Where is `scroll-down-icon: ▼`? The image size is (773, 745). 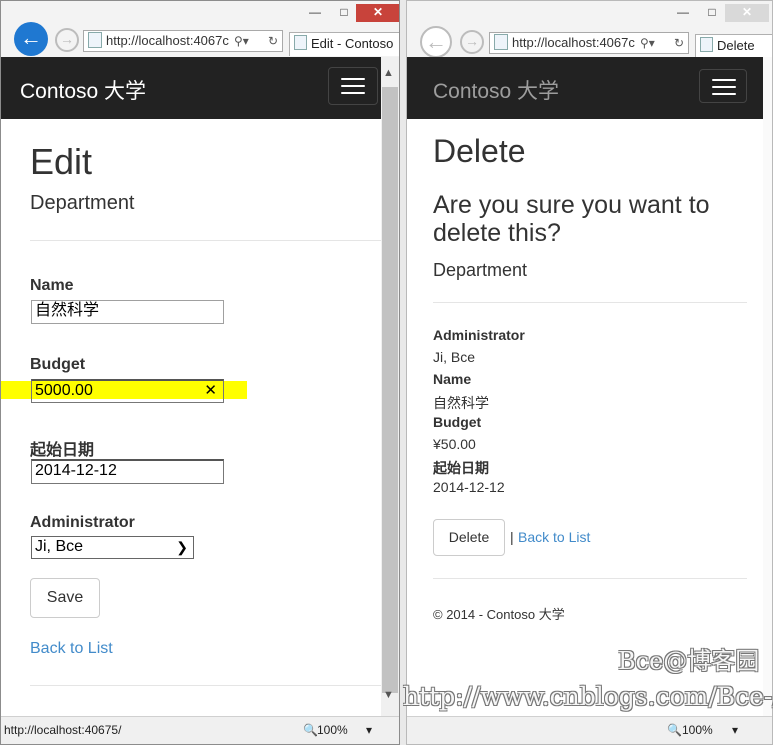
scroll-down-icon: ▼ is located at coordinates (388, 695).